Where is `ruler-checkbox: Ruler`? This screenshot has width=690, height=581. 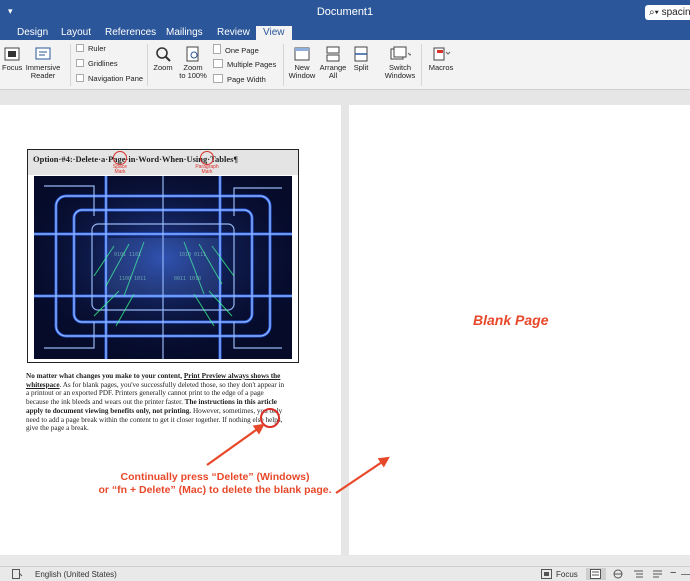 ruler-checkbox: Ruler is located at coordinates (91, 49).